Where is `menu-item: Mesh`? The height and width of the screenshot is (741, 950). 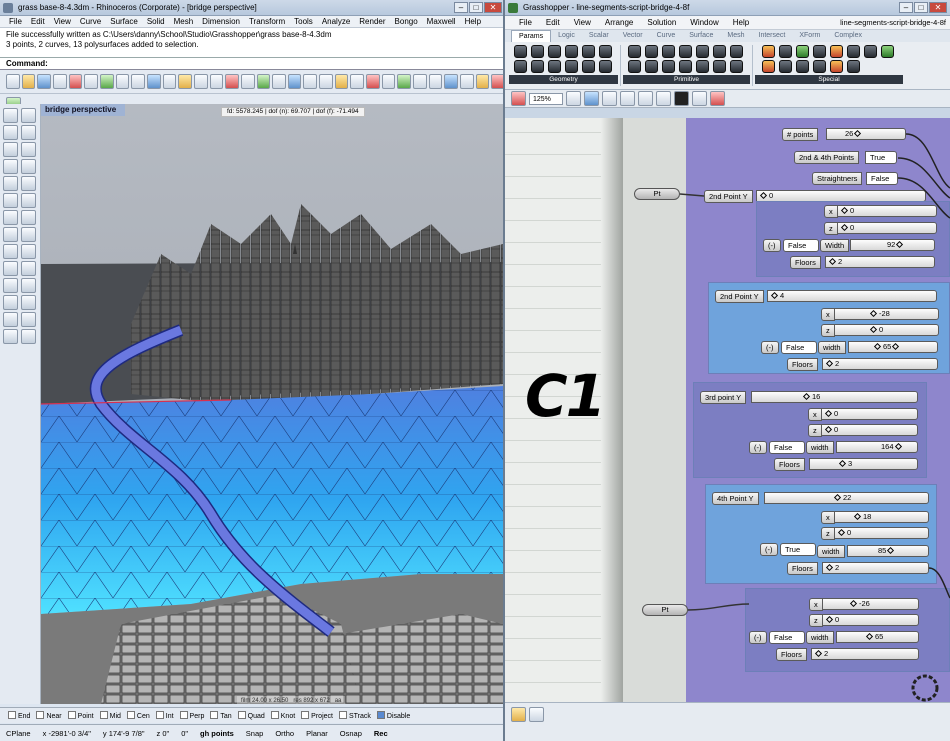 menu-item: Mesh is located at coordinates (184, 21).